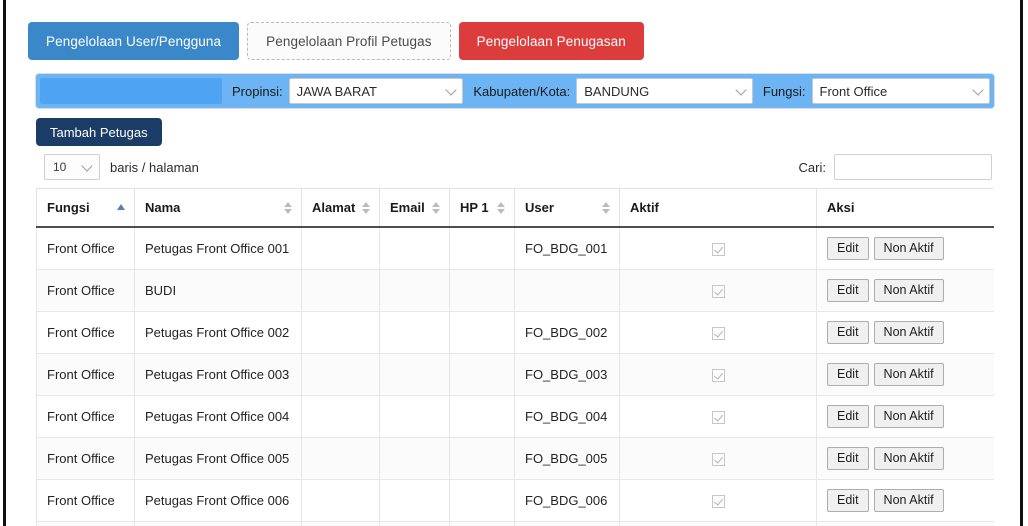  What do you see at coordinates (664, 91) in the screenshot?
I see `kabupaten-select: BANDUNG` at bounding box center [664, 91].